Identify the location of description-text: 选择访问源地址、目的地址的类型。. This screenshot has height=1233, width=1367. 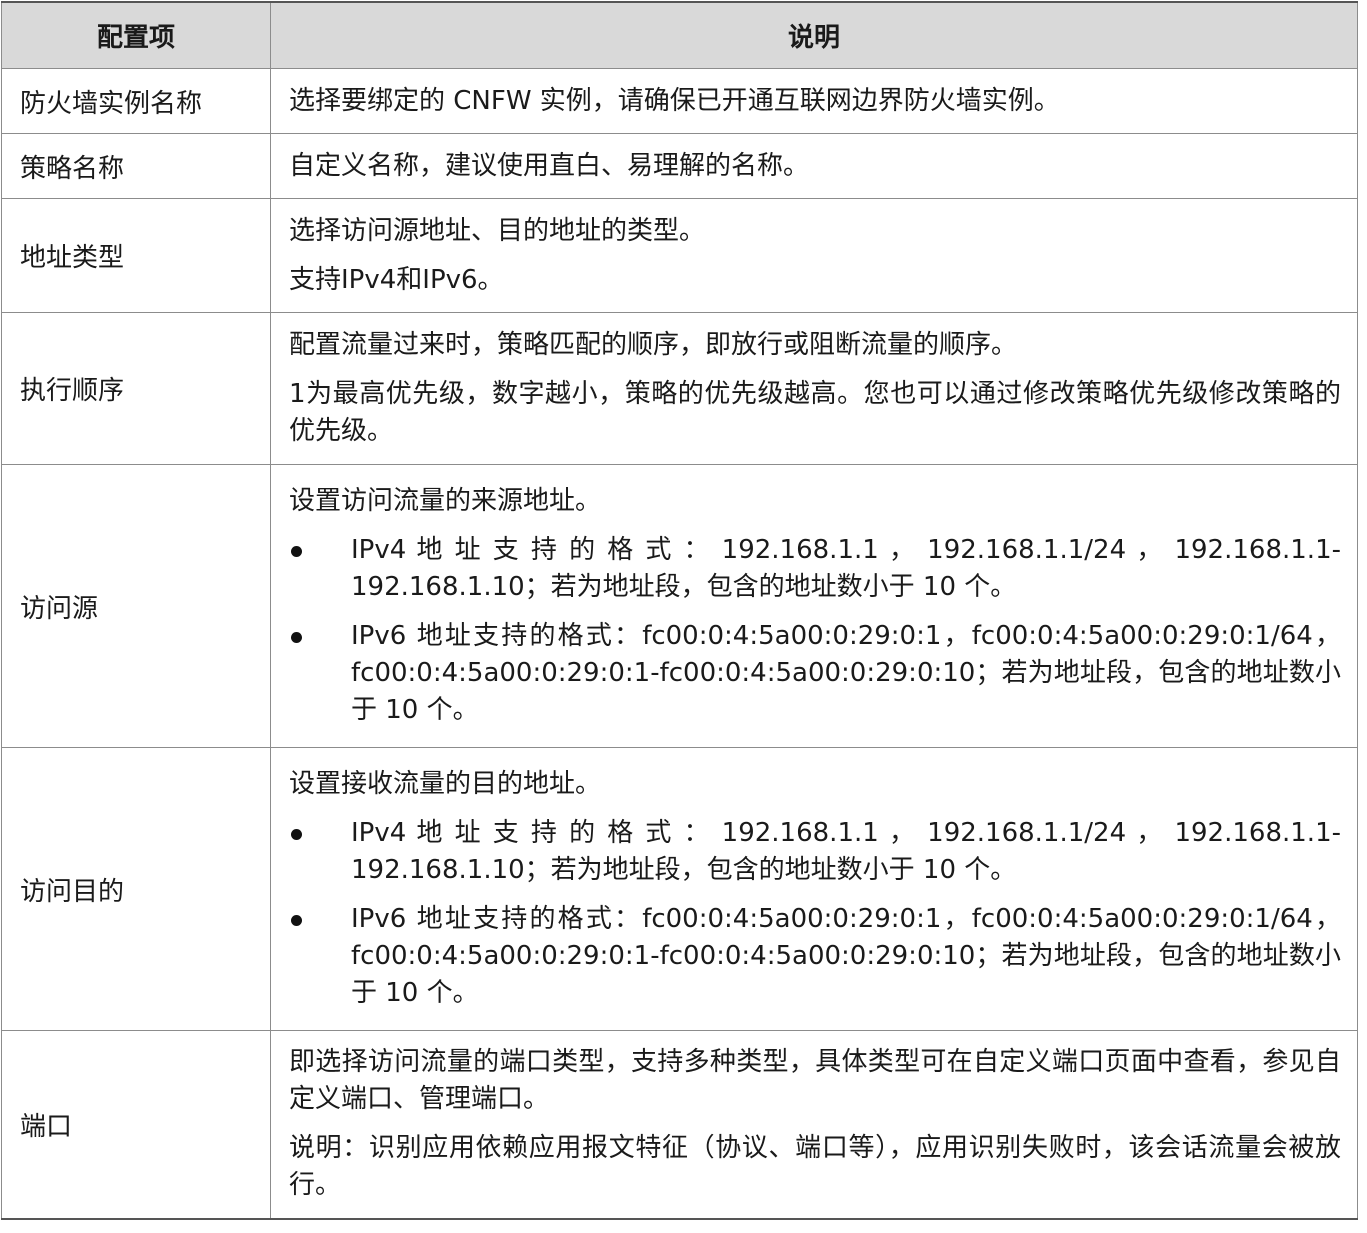
(497, 230).